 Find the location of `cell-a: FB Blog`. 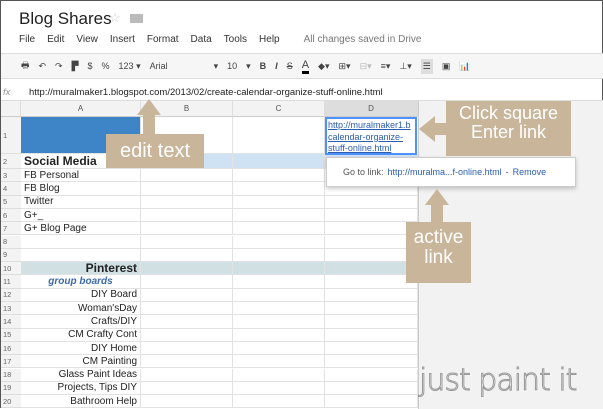

cell-a: FB Blog is located at coordinates (81, 189).